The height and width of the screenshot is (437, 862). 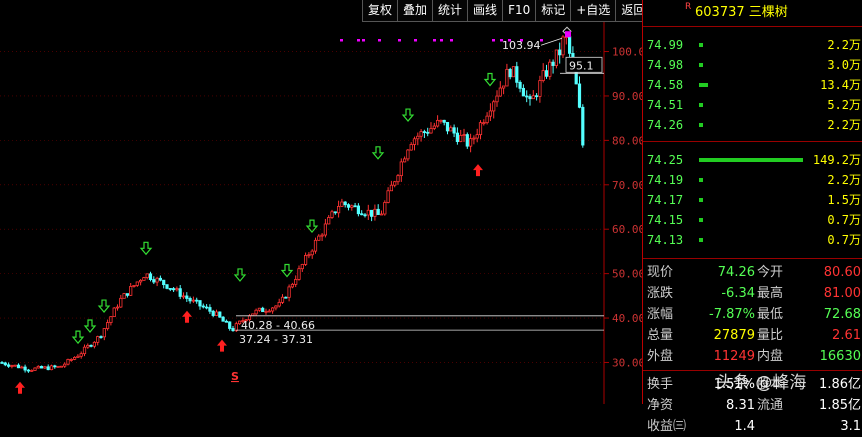 What do you see at coordinates (519, 11) in the screenshot?
I see `f10-button: F10` at bounding box center [519, 11].